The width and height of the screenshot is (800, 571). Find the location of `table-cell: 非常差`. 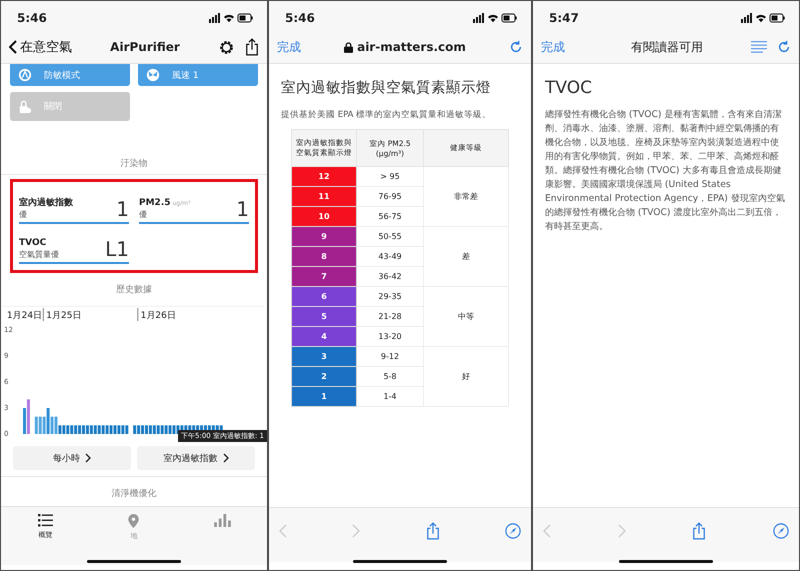

table-cell: 非常差 is located at coordinates (466, 196).